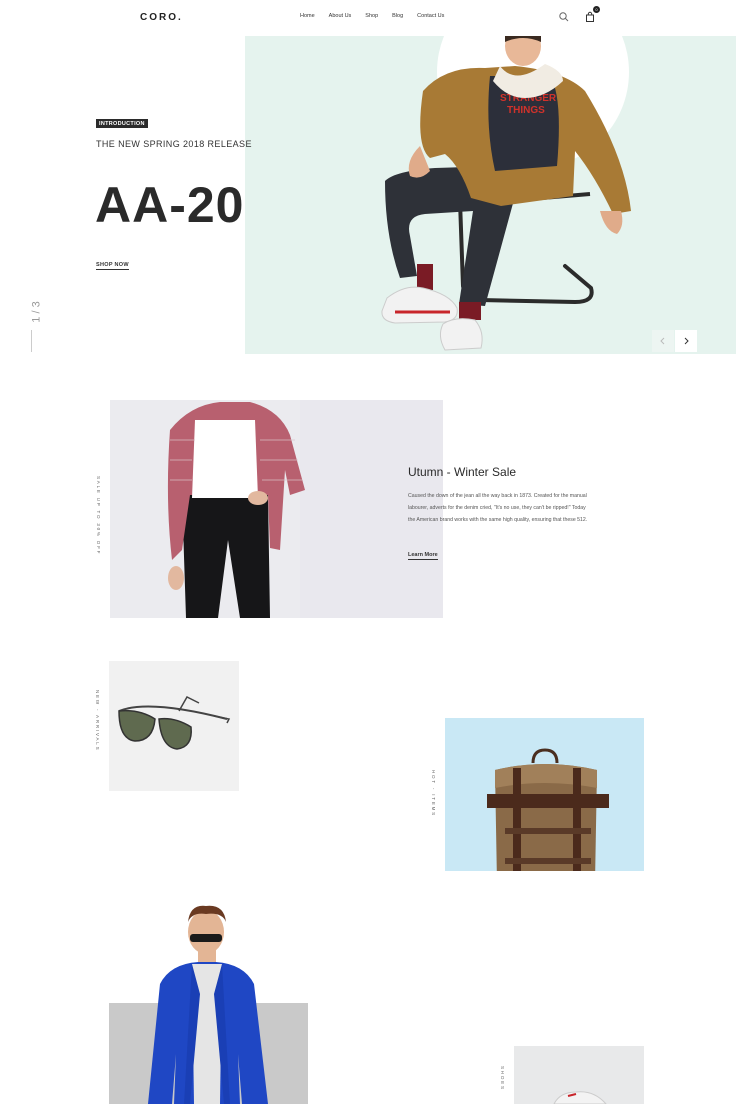 The image size is (736, 1104). I want to click on nav-item-contact: Contact Us, so click(430, 16).